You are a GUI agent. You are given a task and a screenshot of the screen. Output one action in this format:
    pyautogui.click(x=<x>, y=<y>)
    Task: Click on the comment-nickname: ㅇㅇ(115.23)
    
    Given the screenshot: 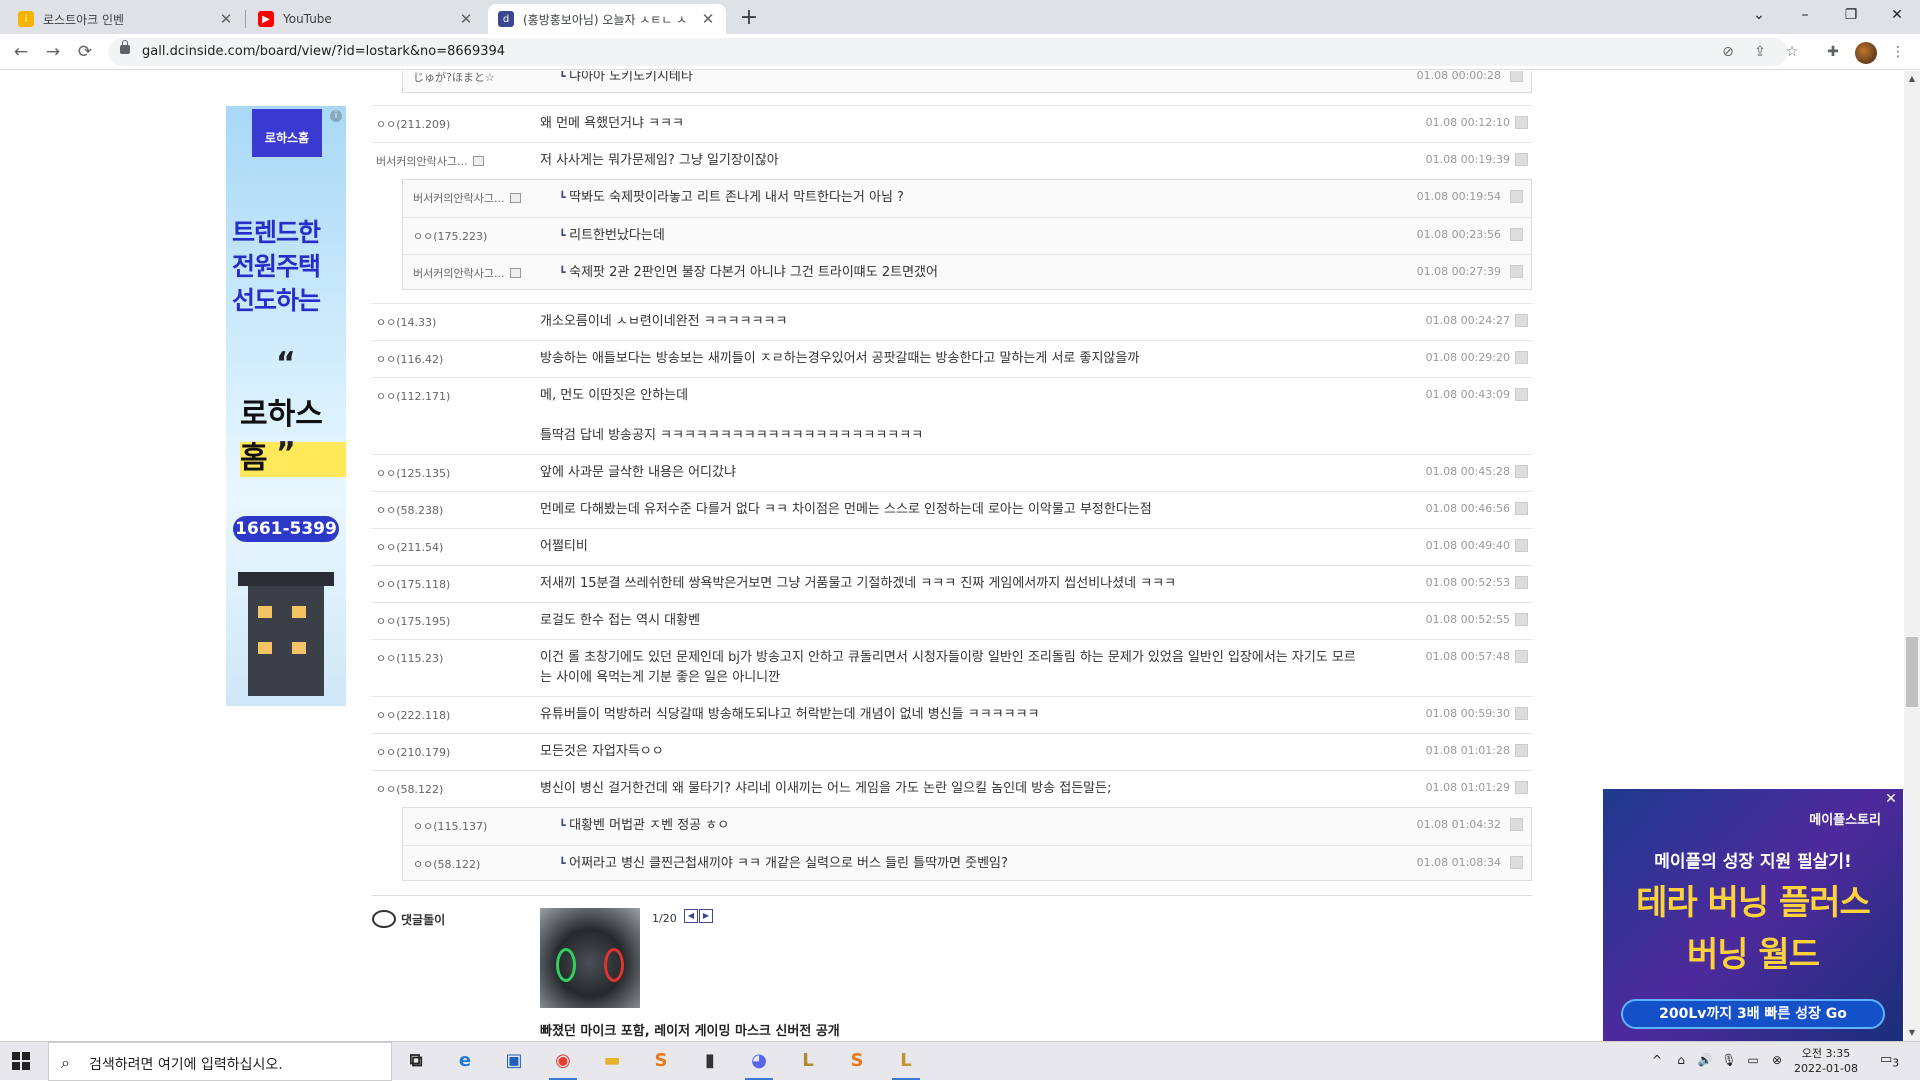 What is the action you would take?
    pyautogui.click(x=409, y=658)
    